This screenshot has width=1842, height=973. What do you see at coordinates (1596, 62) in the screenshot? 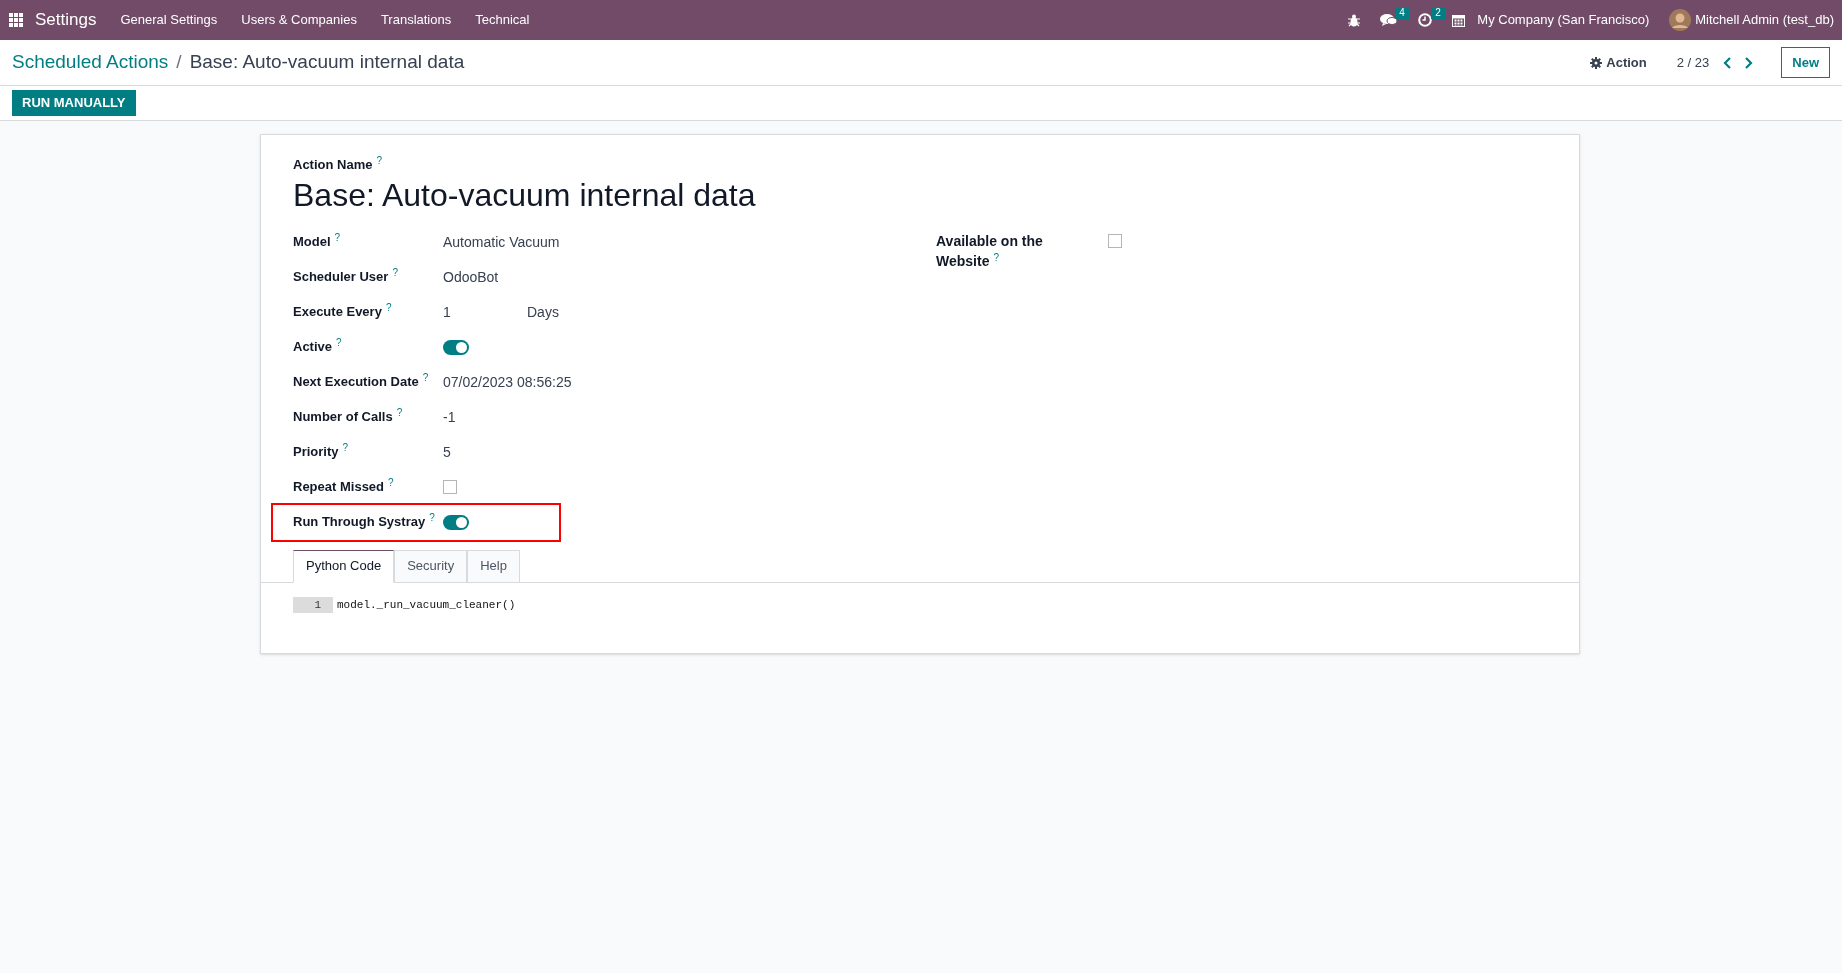
I see `gear-icon` at bounding box center [1596, 62].